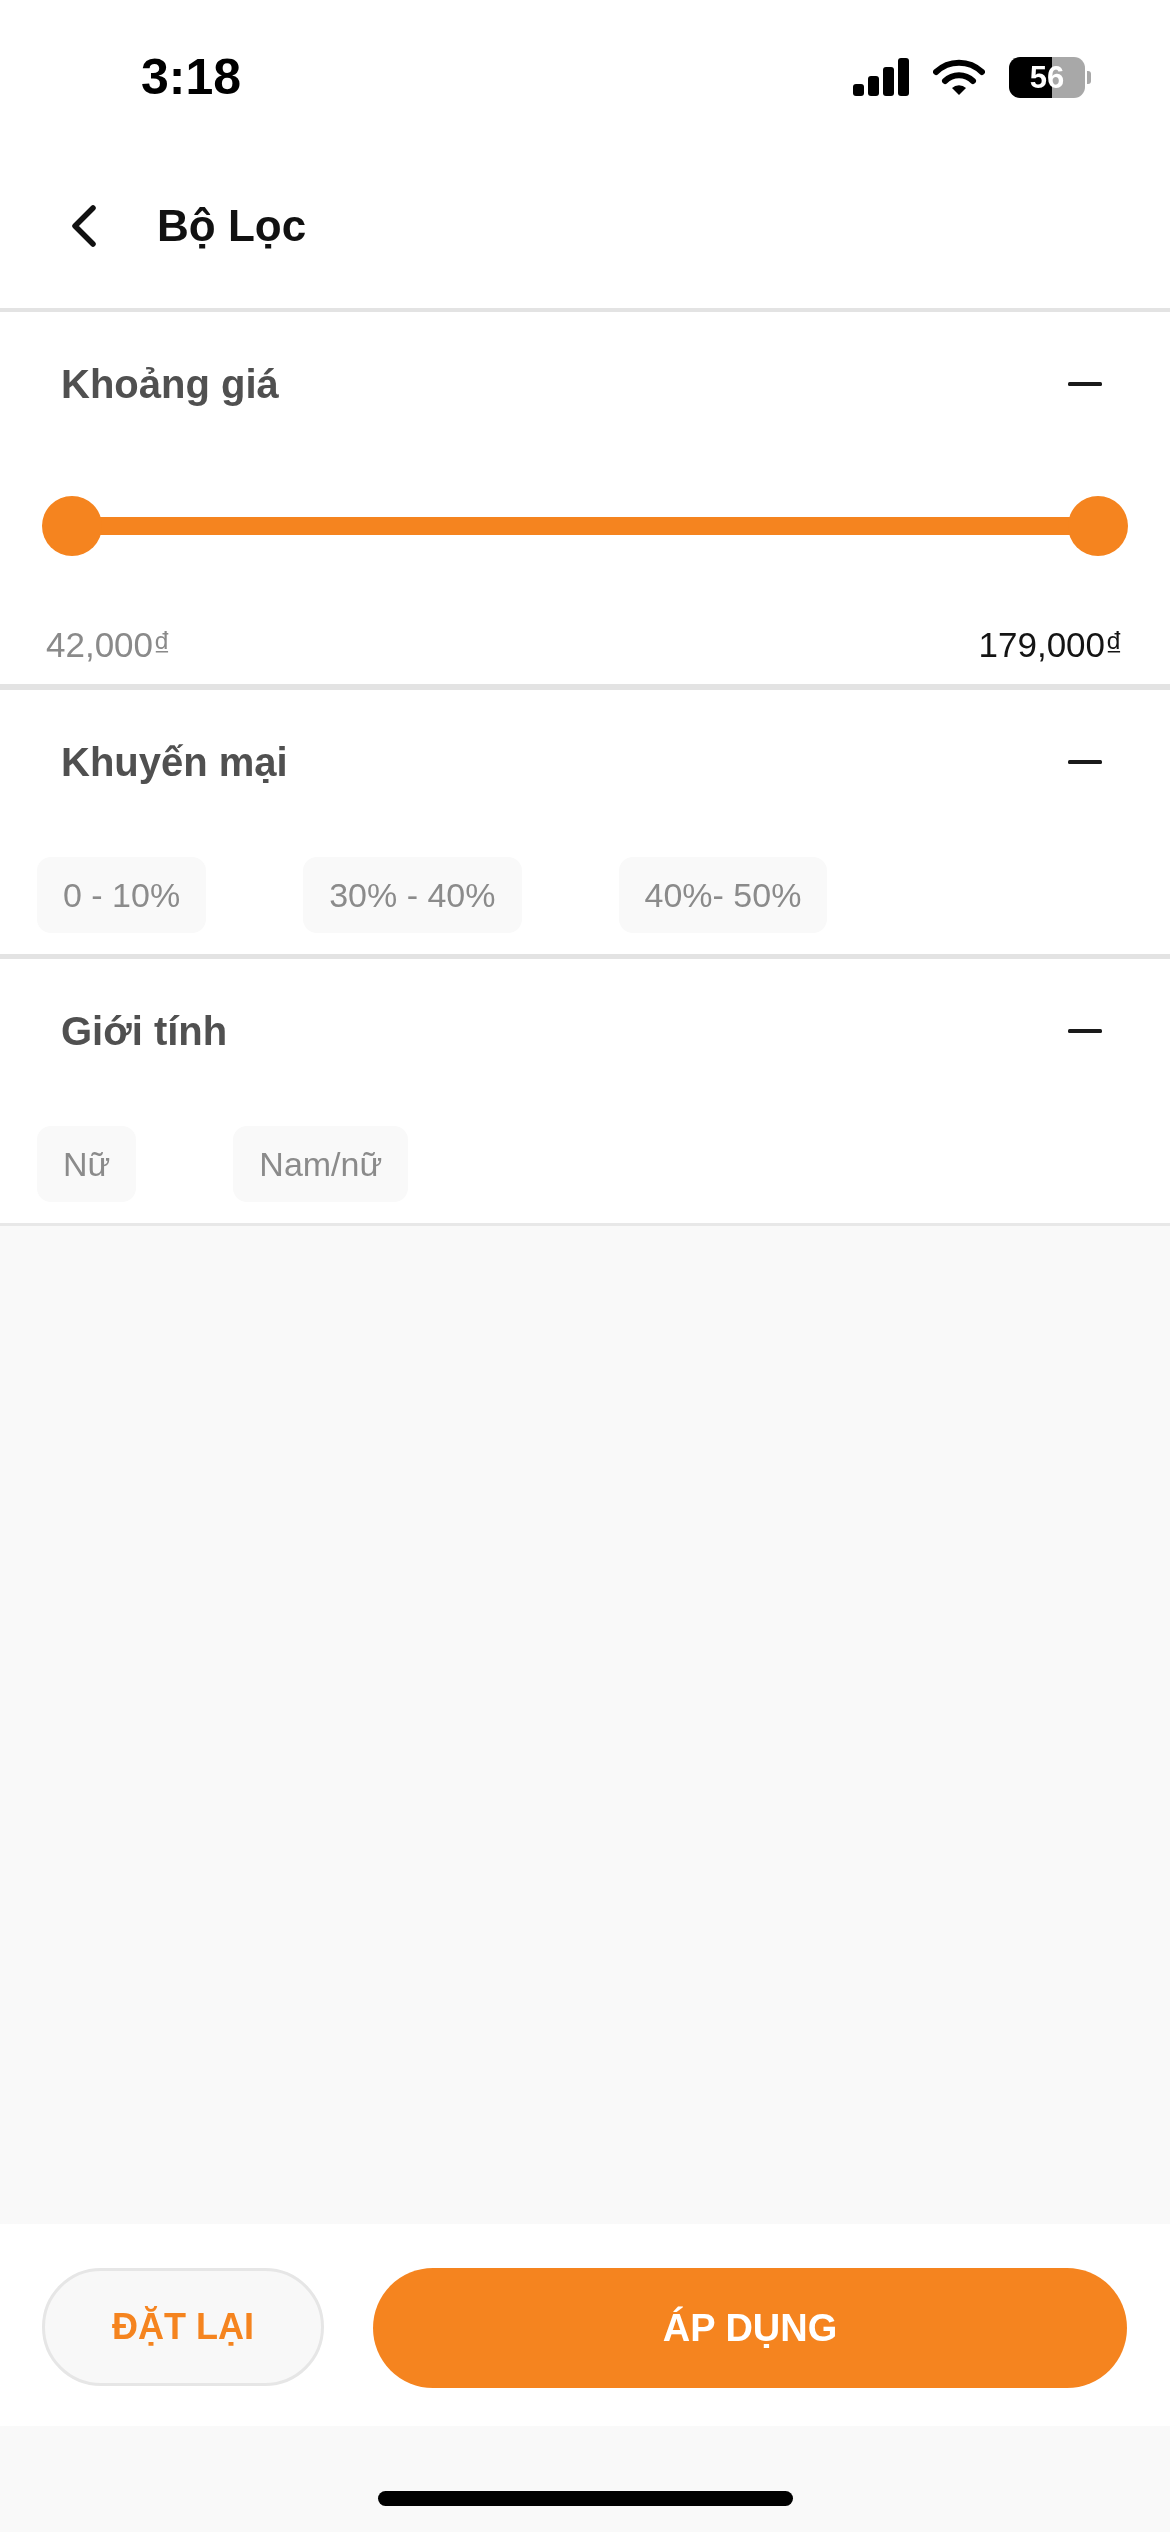 This screenshot has height=2532, width=1170. I want to click on chevron-left-icon, so click(84, 226).